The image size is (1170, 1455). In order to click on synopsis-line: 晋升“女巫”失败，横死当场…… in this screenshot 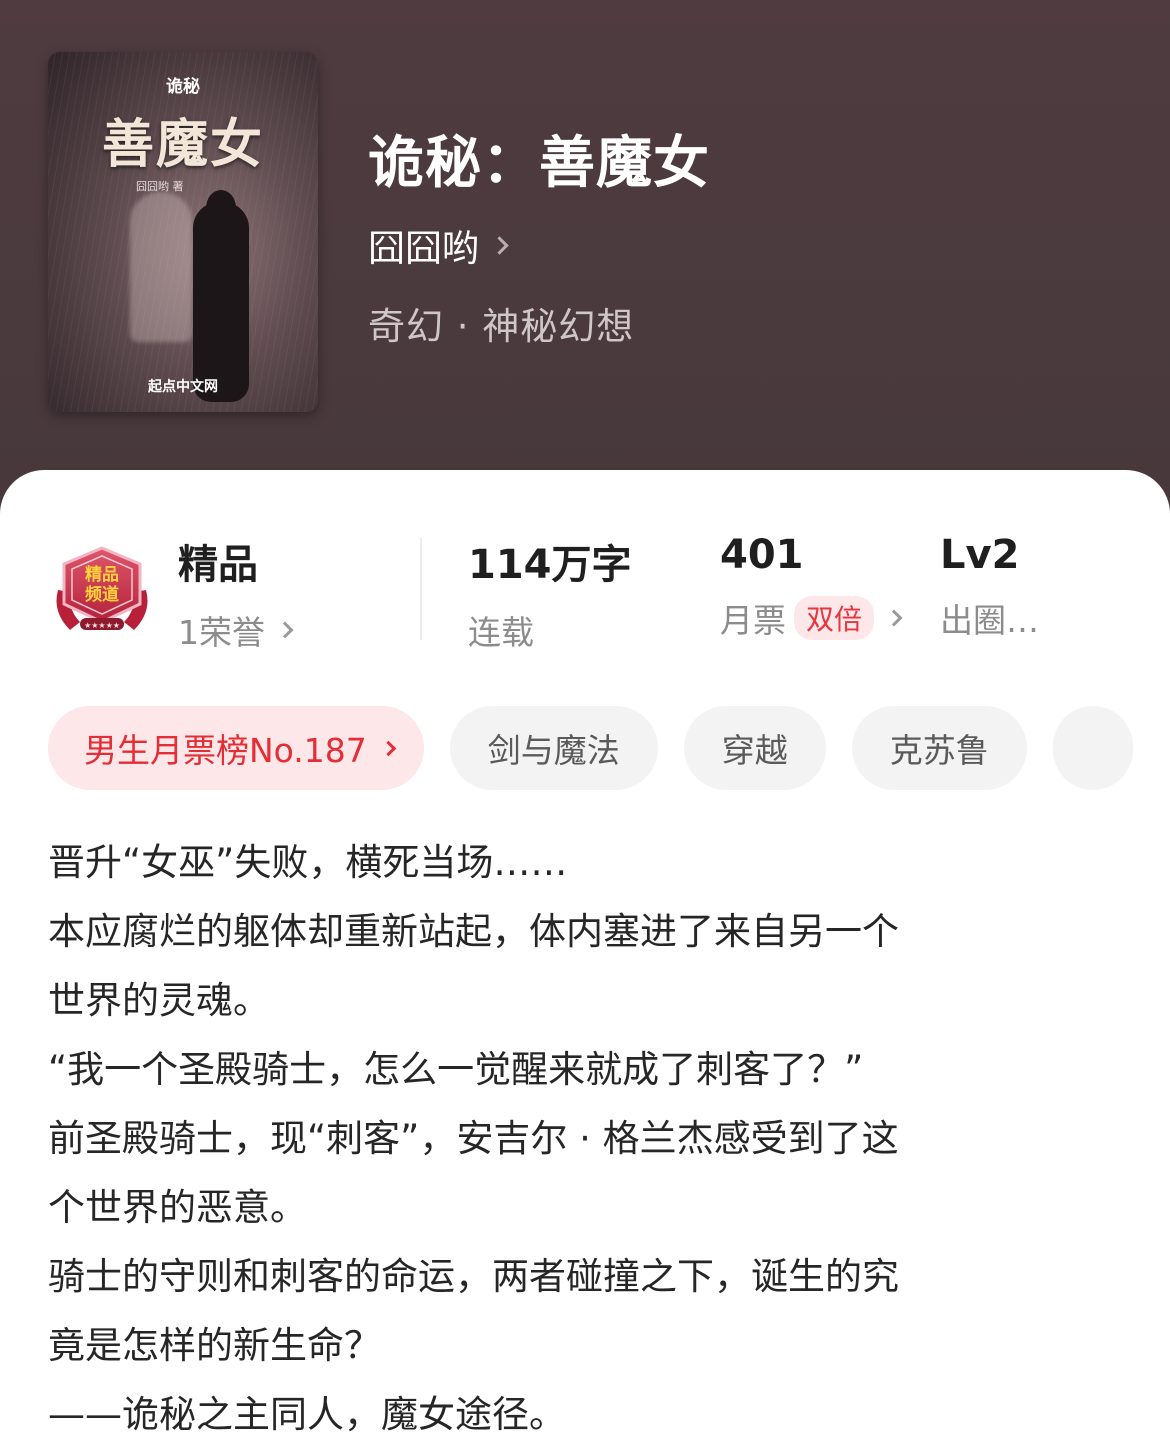, I will do `click(308, 862)`.